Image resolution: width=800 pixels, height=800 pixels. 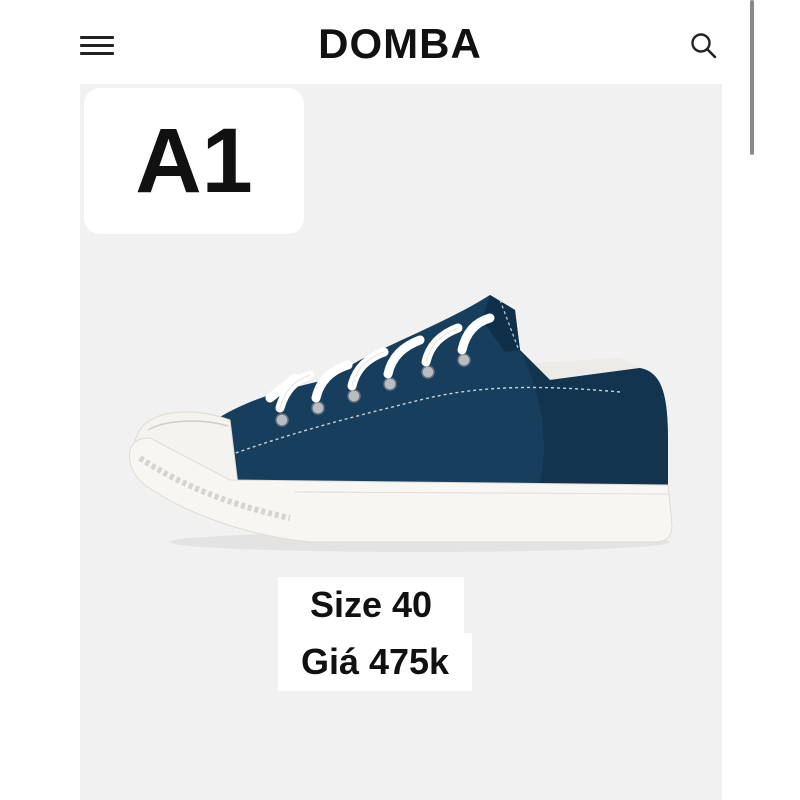 I want to click on brand-logo: DOMBA, so click(x=400, y=44).